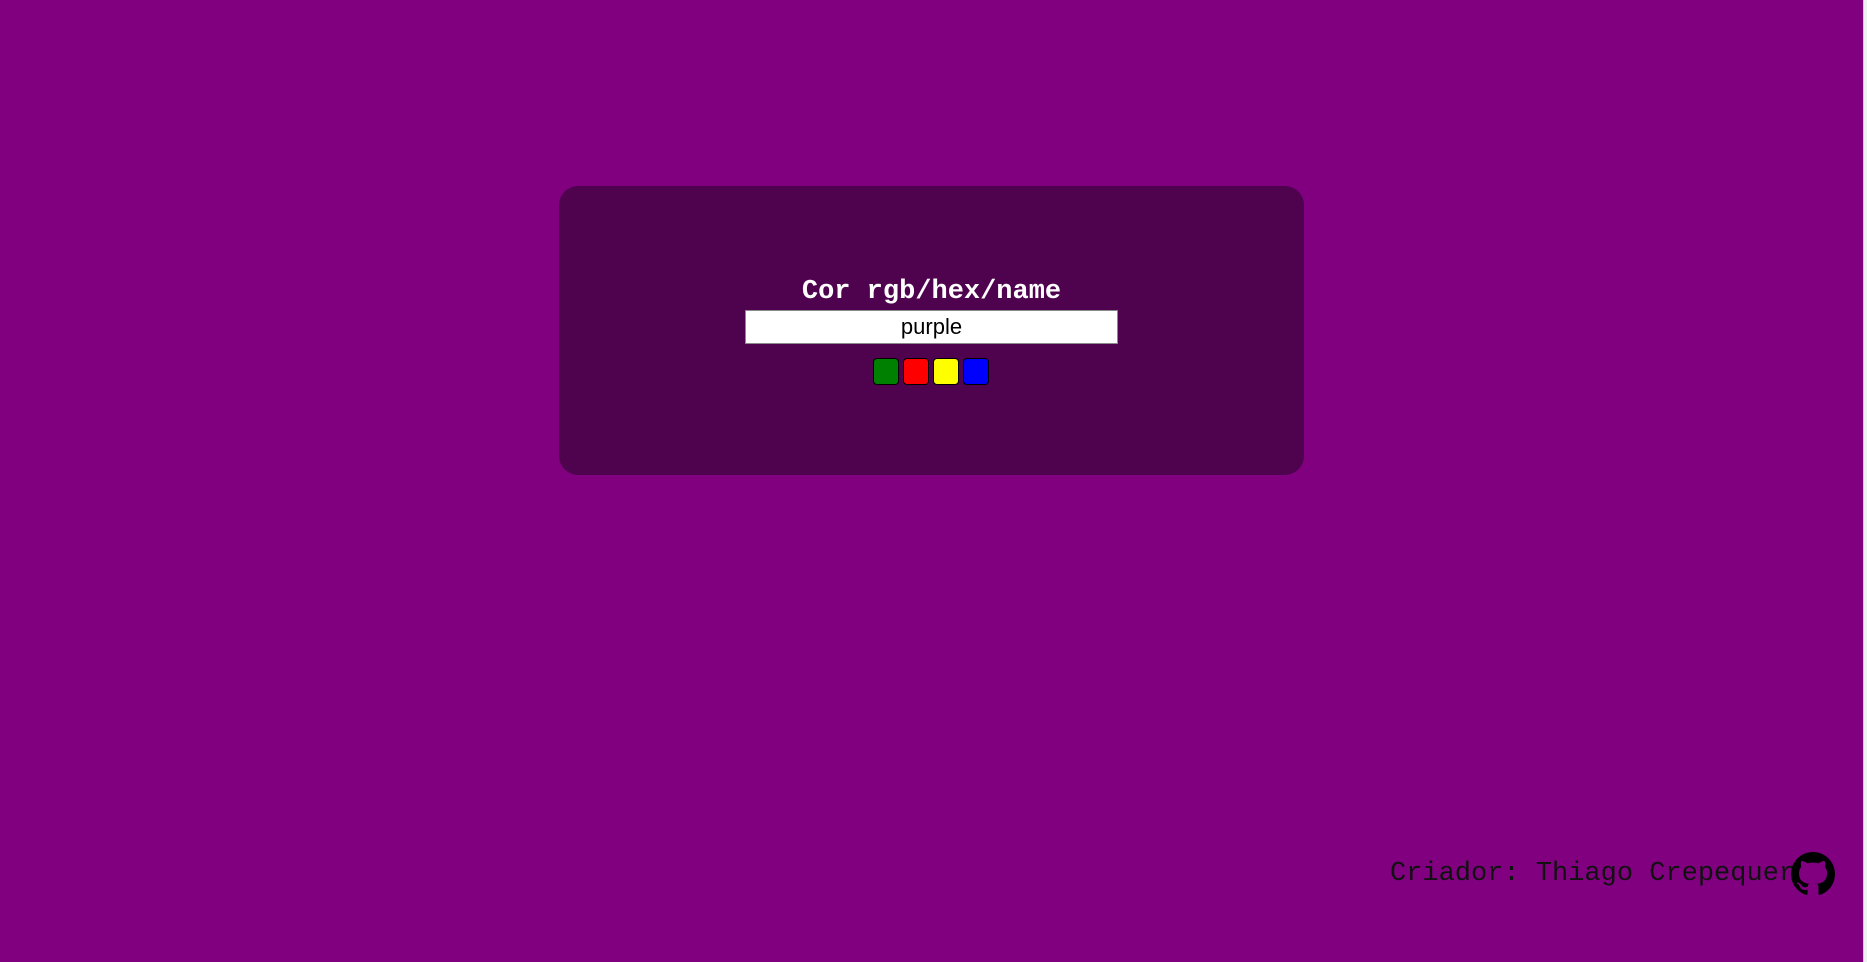  Describe the element at coordinates (886, 371) in the screenshot. I see `swatch-green` at that location.